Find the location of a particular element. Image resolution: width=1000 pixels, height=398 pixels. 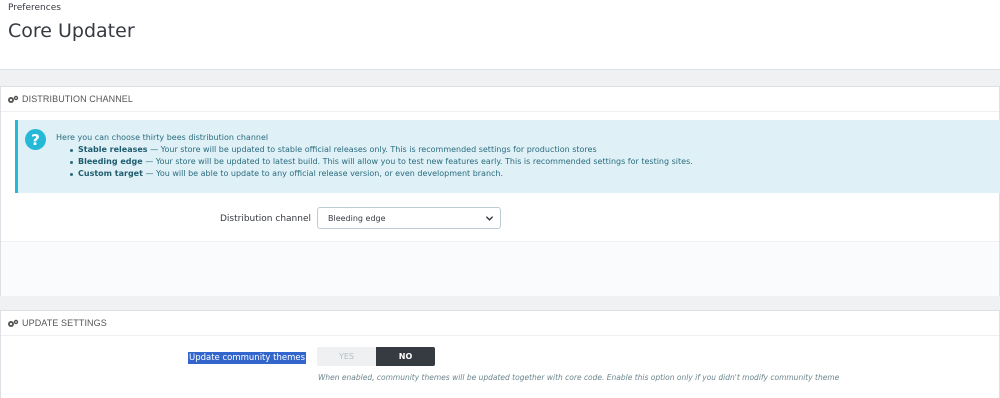

question-circle-icon: ? is located at coordinates (35, 139).